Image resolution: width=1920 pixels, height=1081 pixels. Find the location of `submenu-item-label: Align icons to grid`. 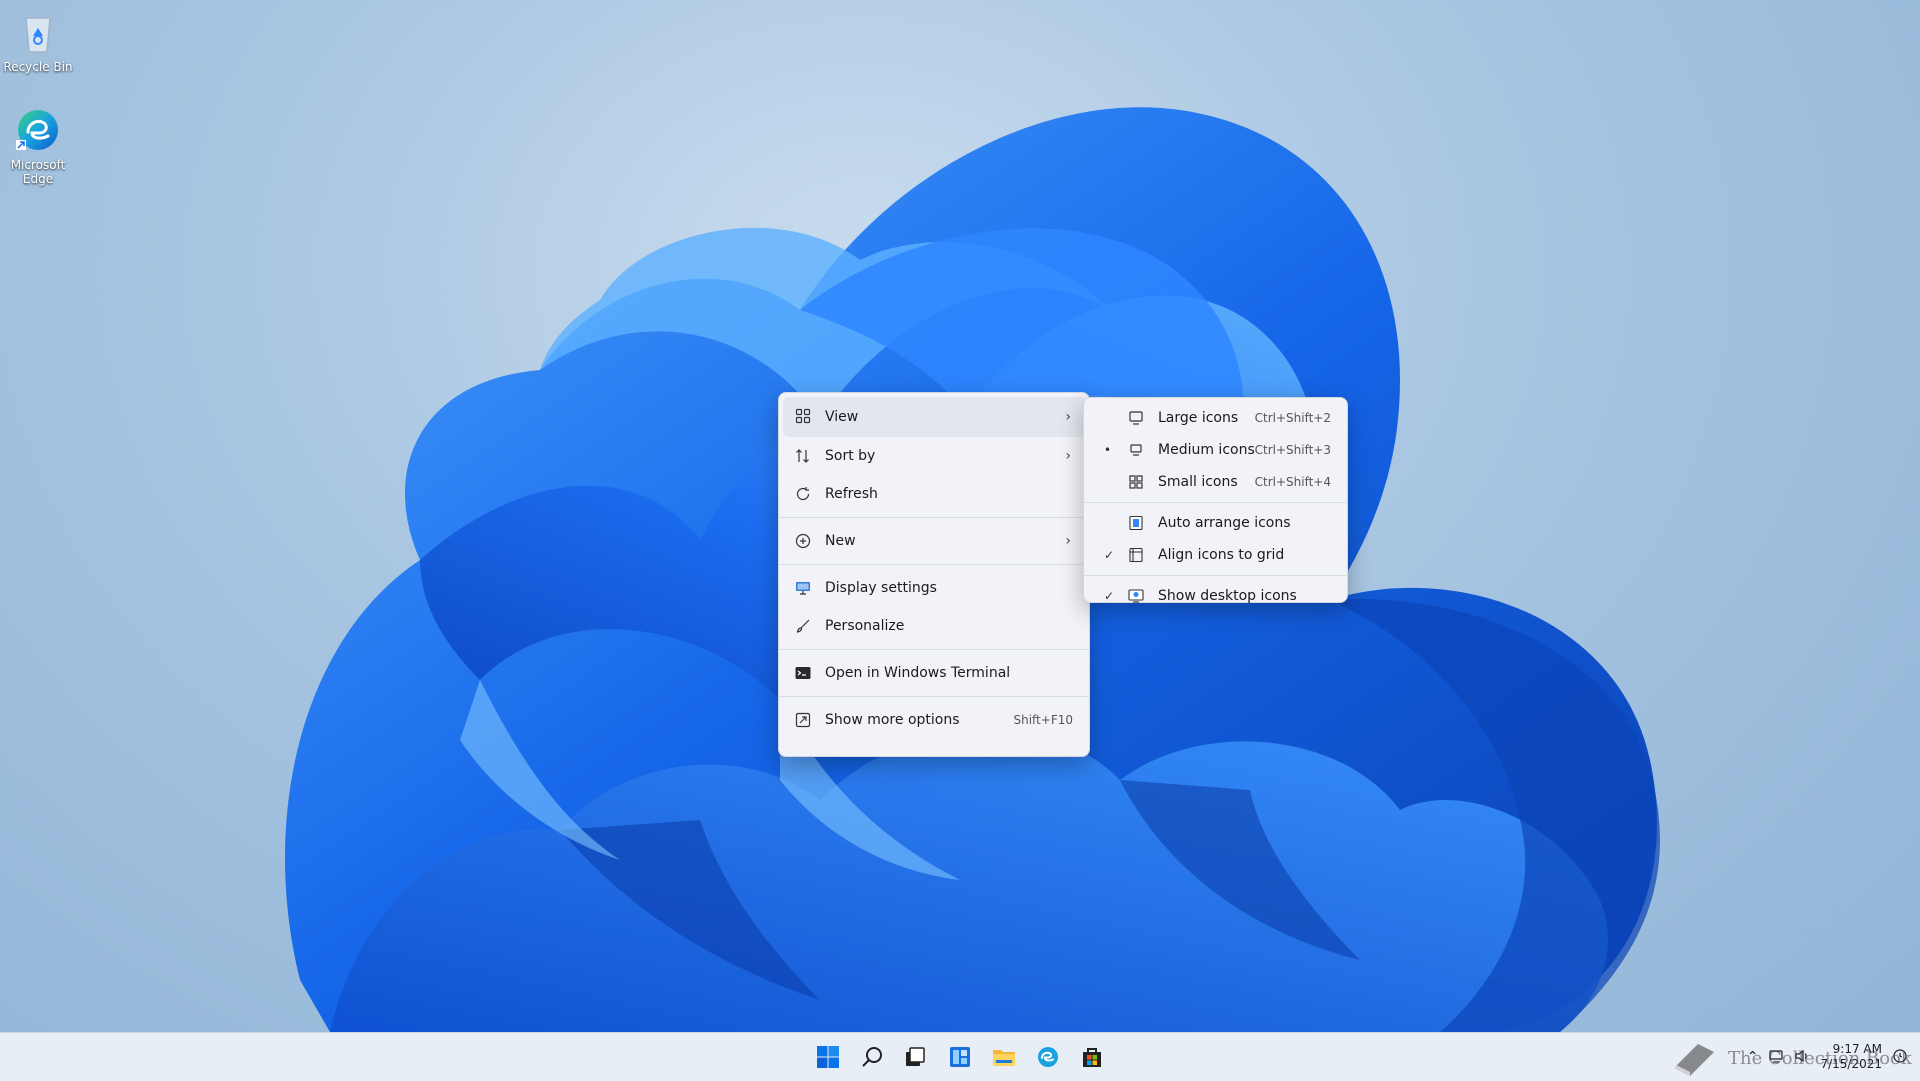

submenu-item-label: Align icons to grid is located at coordinates (1221, 555).